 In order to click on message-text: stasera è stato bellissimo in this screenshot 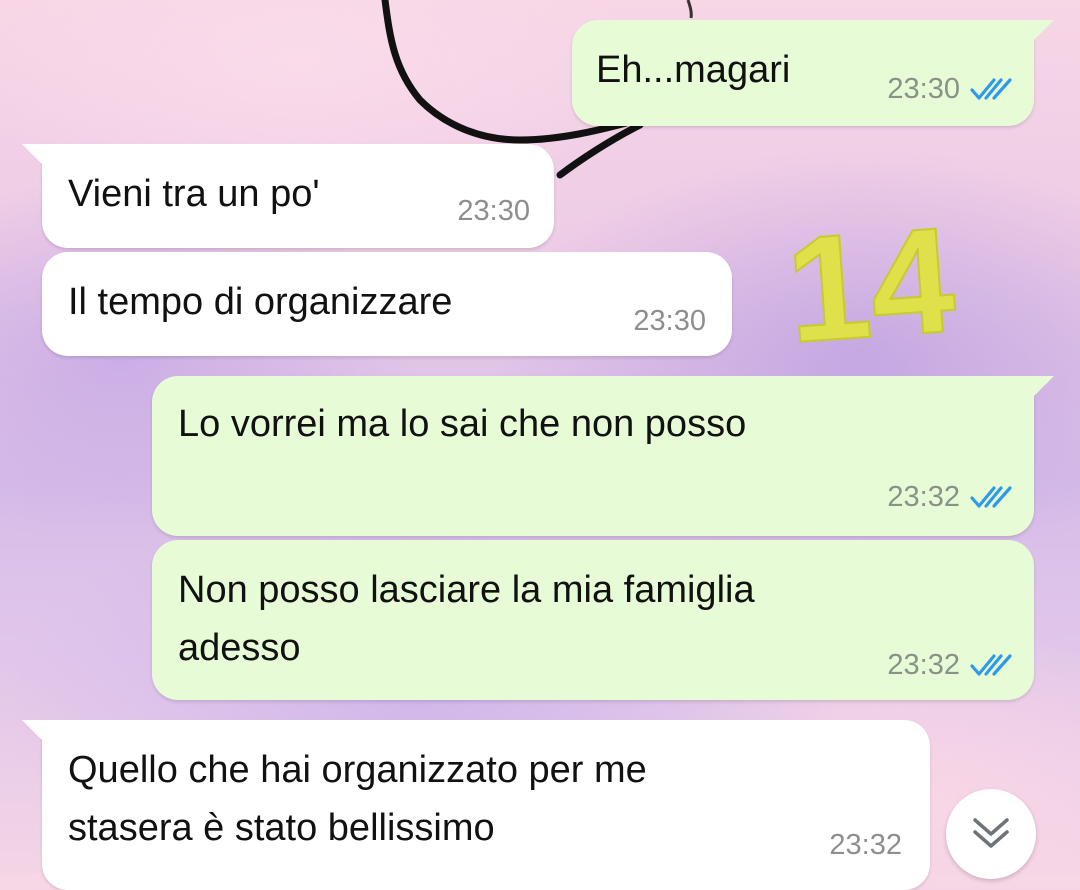, I will do `click(281, 828)`.